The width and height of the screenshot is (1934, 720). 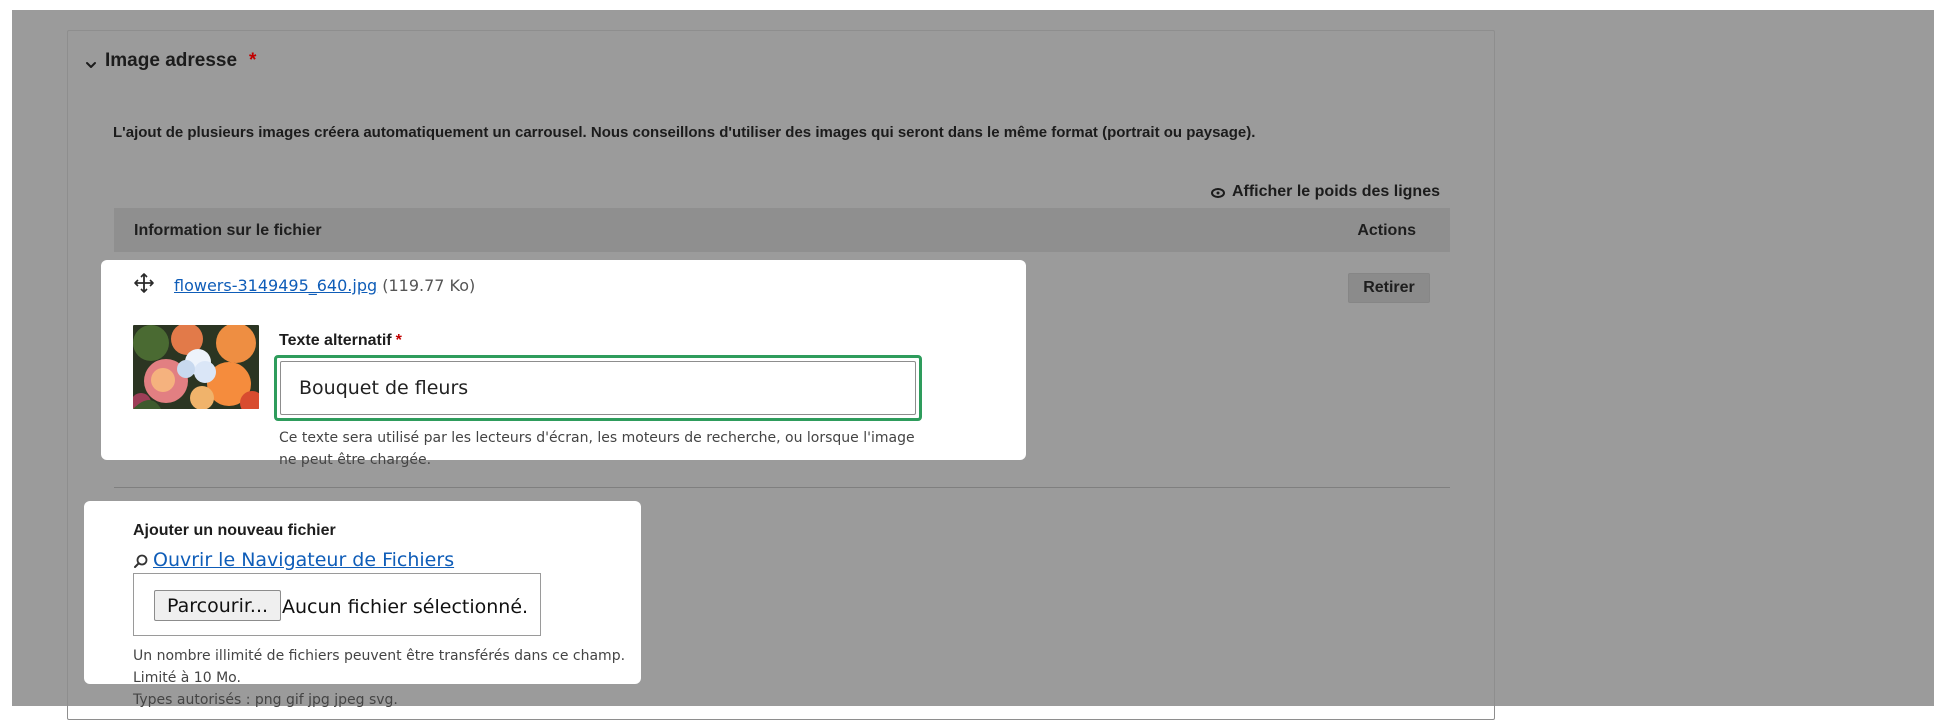 What do you see at coordinates (228, 230) in the screenshot?
I see `column-header-file-info: Information sur le fichier` at bounding box center [228, 230].